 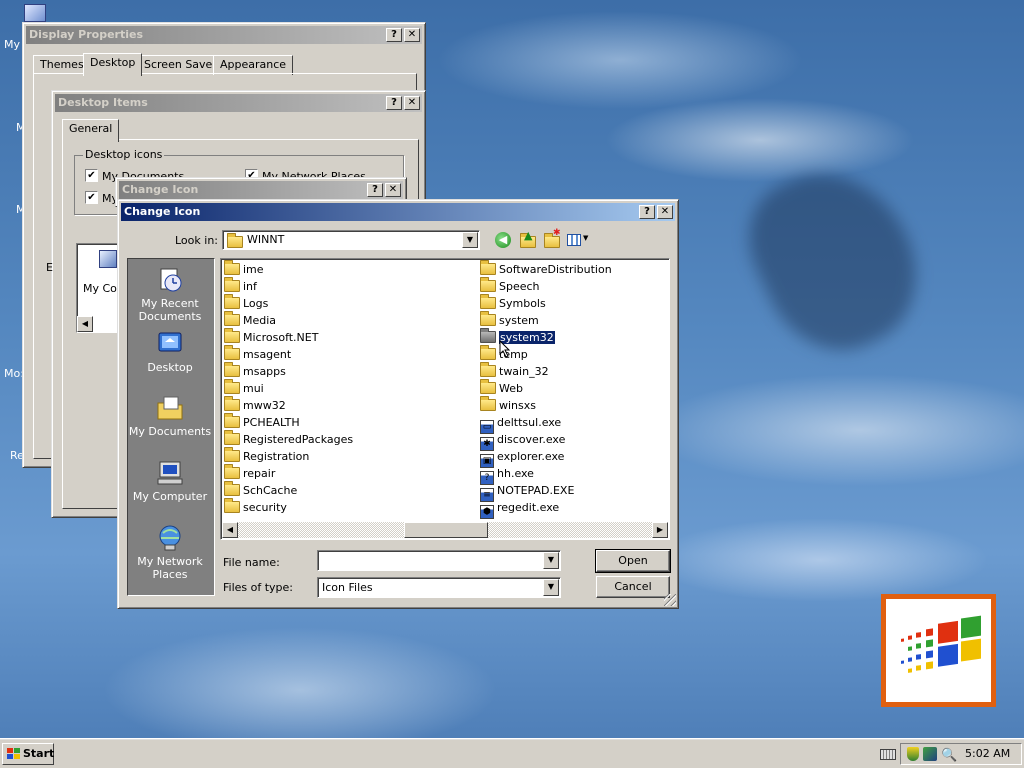 What do you see at coordinates (670, 600) in the screenshot?
I see `resize-grip` at bounding box center [670, 600].